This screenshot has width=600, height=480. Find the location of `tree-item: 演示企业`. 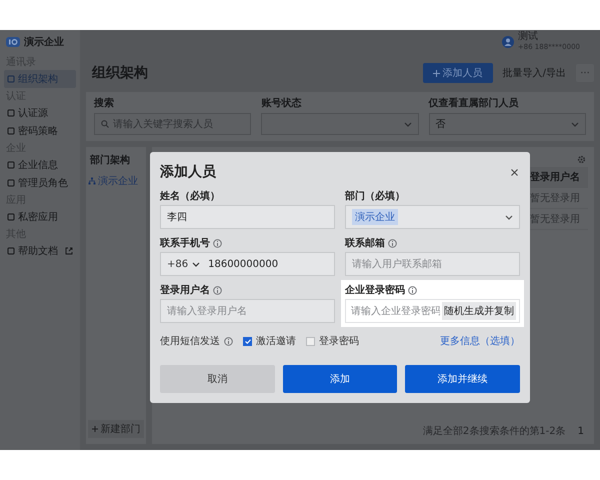

tree-item: 演示企业 is located at coordinates (116, 181).